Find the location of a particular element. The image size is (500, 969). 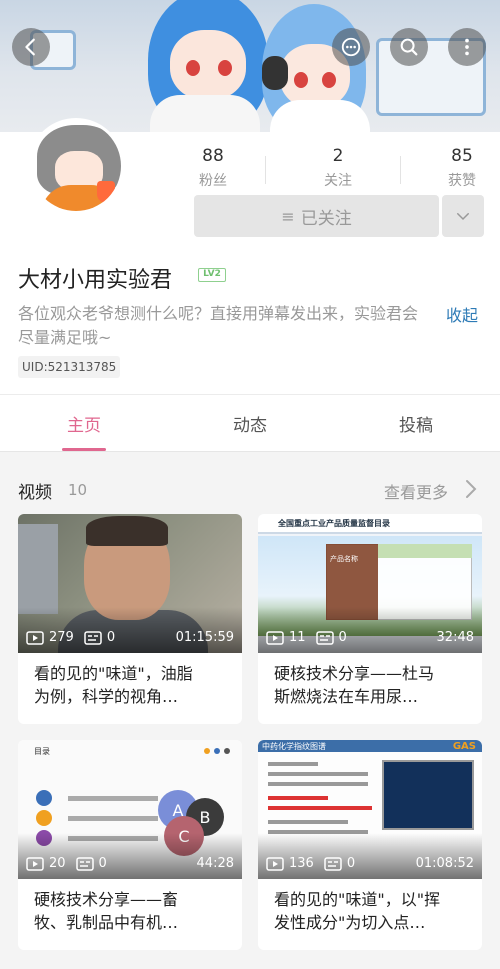

thumb-header-text: 目录 is located at coordinates (42, 751).